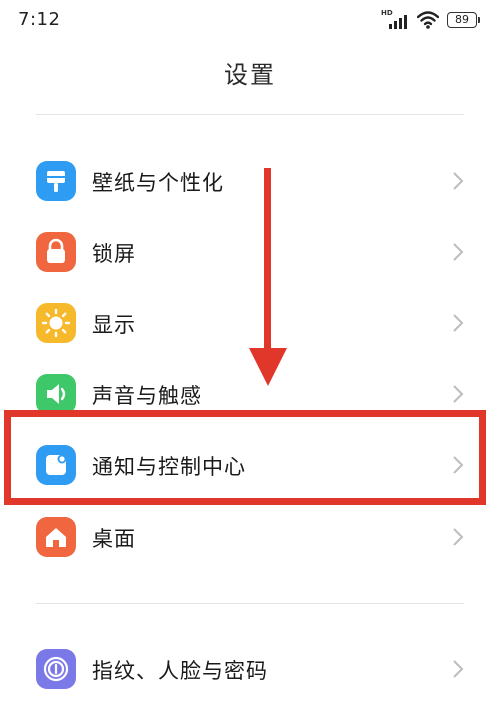  I want to click on lock-icon, so click(56, 252).